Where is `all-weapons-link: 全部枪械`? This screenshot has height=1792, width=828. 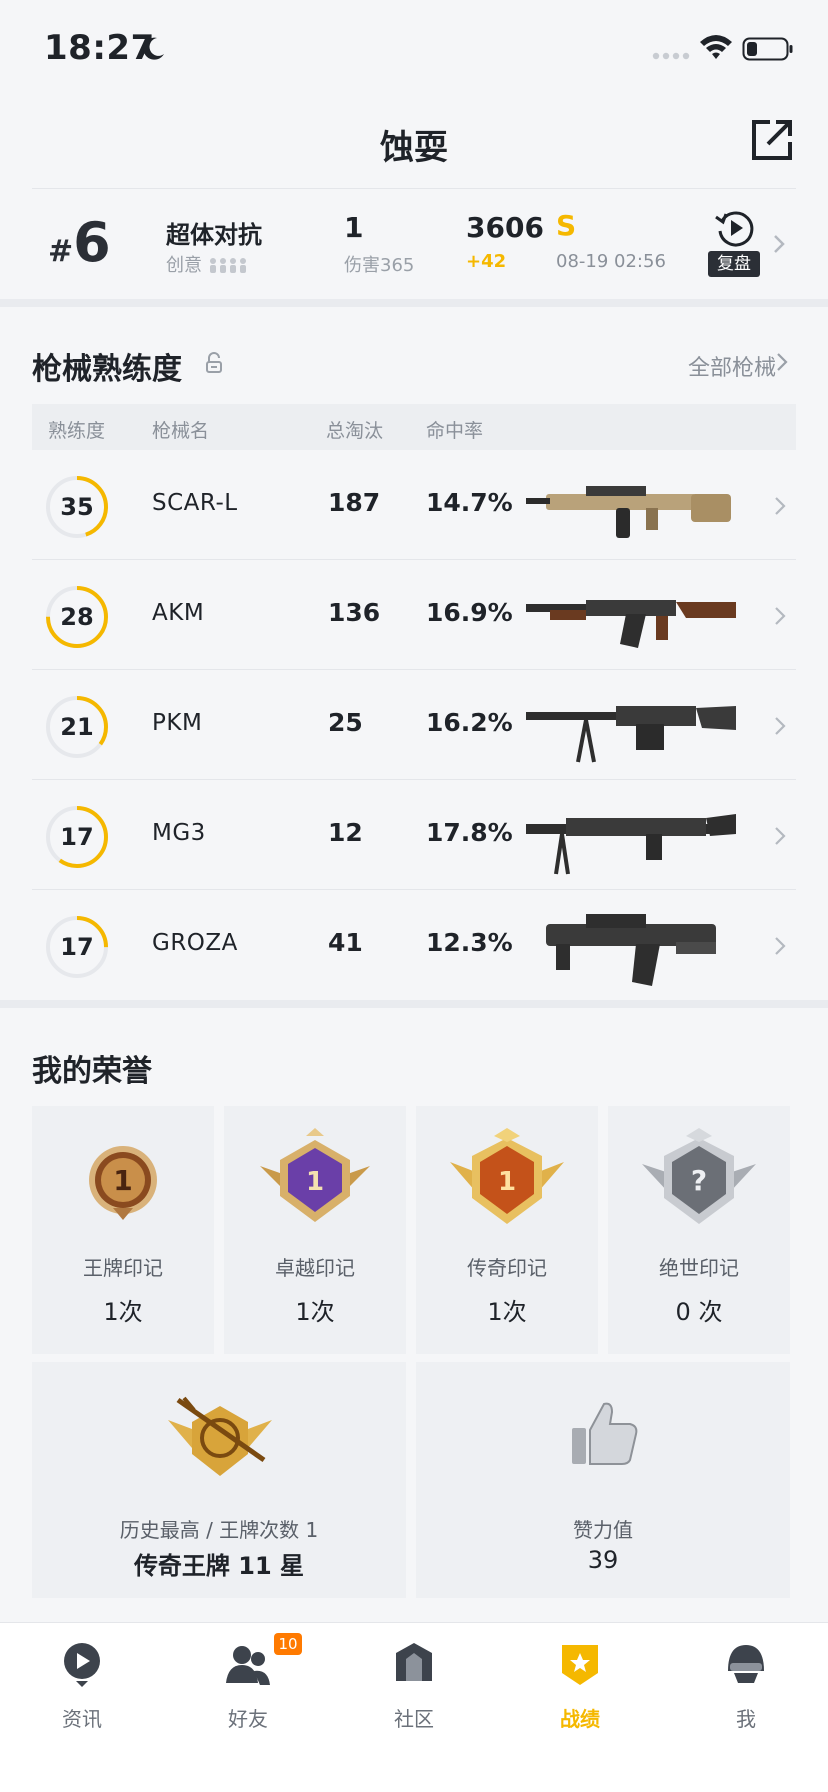
all-weapons-link: 全部枪械 is located at coordinates (732, 366).